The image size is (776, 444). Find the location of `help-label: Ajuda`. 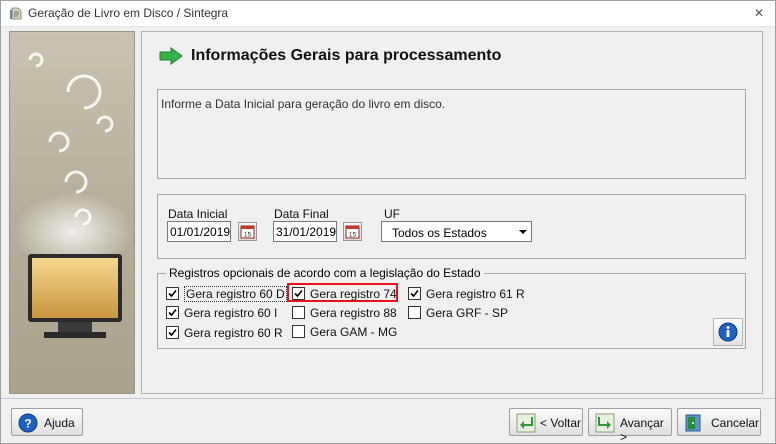

help-label: Ajuda is located at coordinates (59, 423).